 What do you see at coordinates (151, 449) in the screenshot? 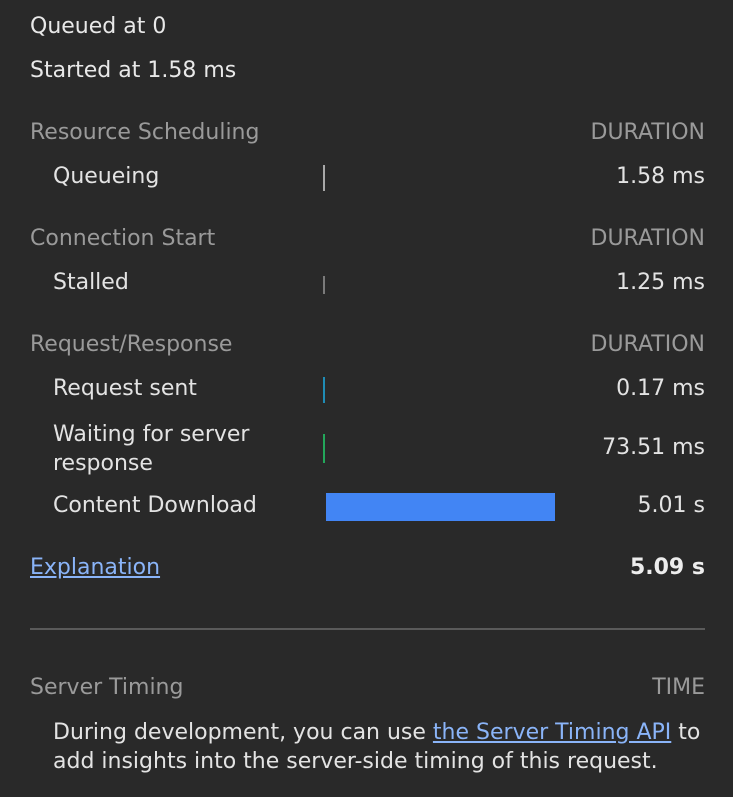
I see `timing-label-waiting: Waiting for server response` at bounding box center [151, 449].